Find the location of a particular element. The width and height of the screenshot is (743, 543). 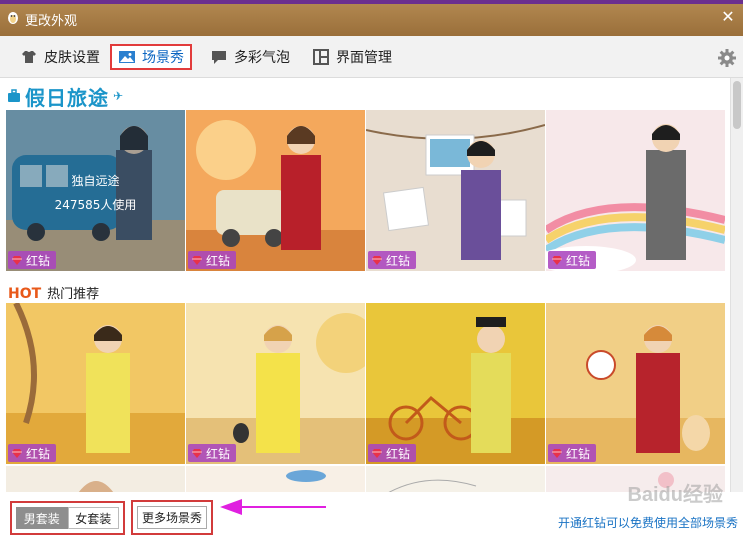

qq-penguin-icon is located at coordinates (13, 18).